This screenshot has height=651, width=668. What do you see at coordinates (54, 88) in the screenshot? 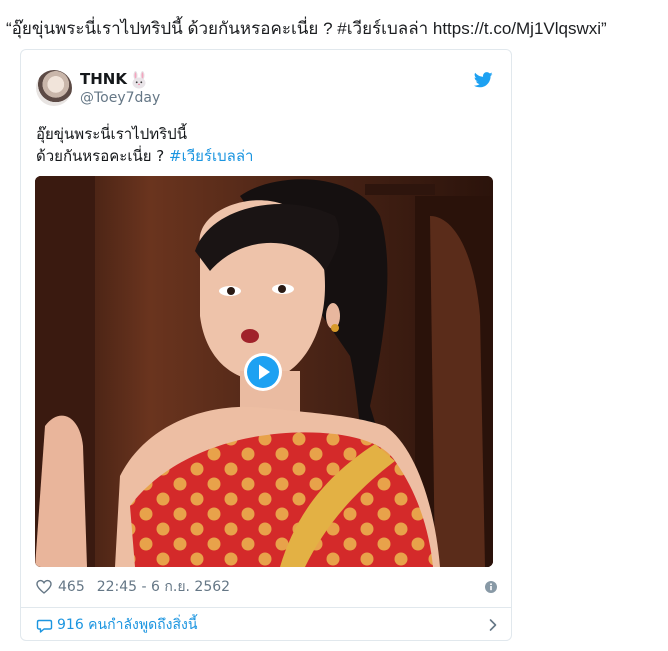
I see `avatar` at bounding box center [54, 88].